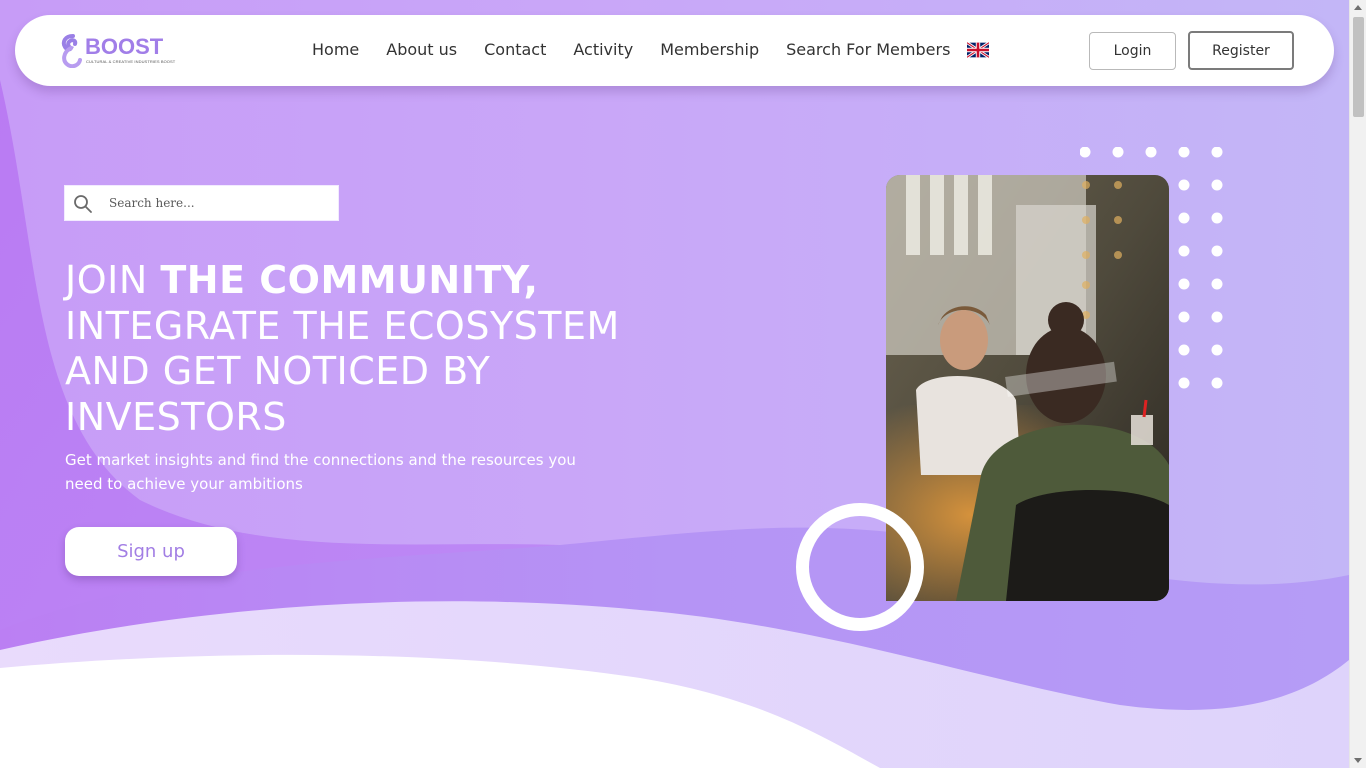 The image size is (1366, 768). What do you see at coordinates (860, 567) in the screenshot?
I see `decorative-ring` at bounding box center [860, 567].